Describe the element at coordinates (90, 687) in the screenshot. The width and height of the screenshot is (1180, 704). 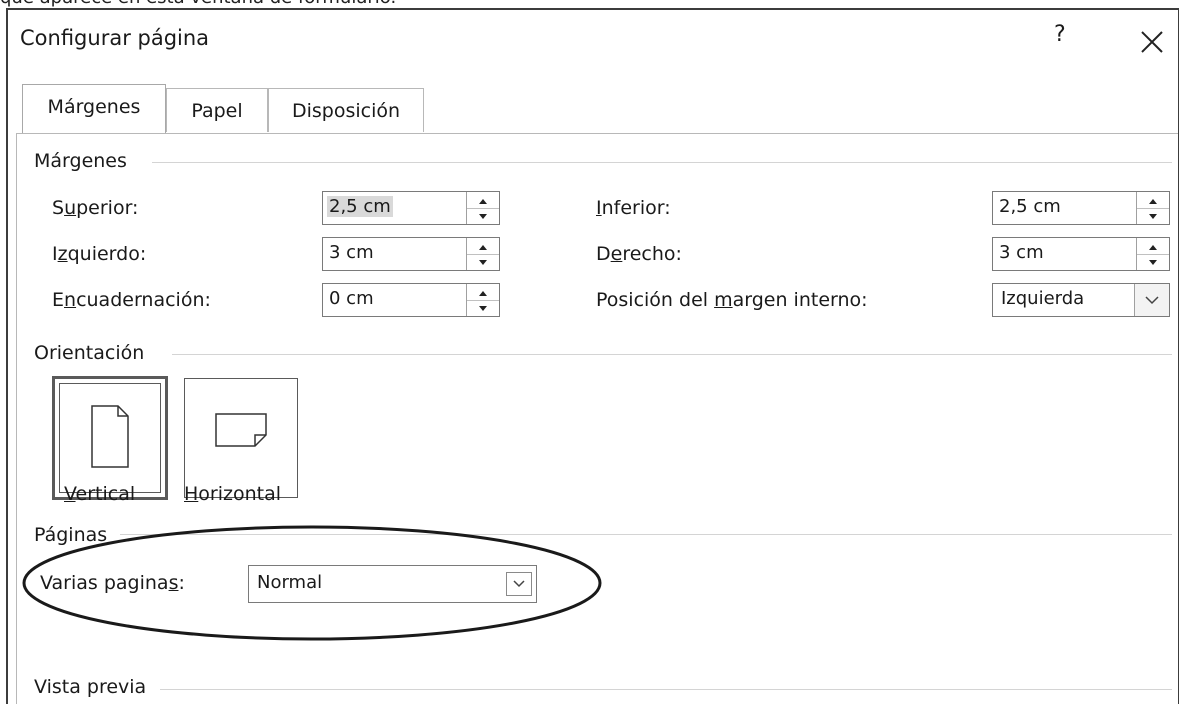
I see `preview-group-label: Vista previa` at that location.